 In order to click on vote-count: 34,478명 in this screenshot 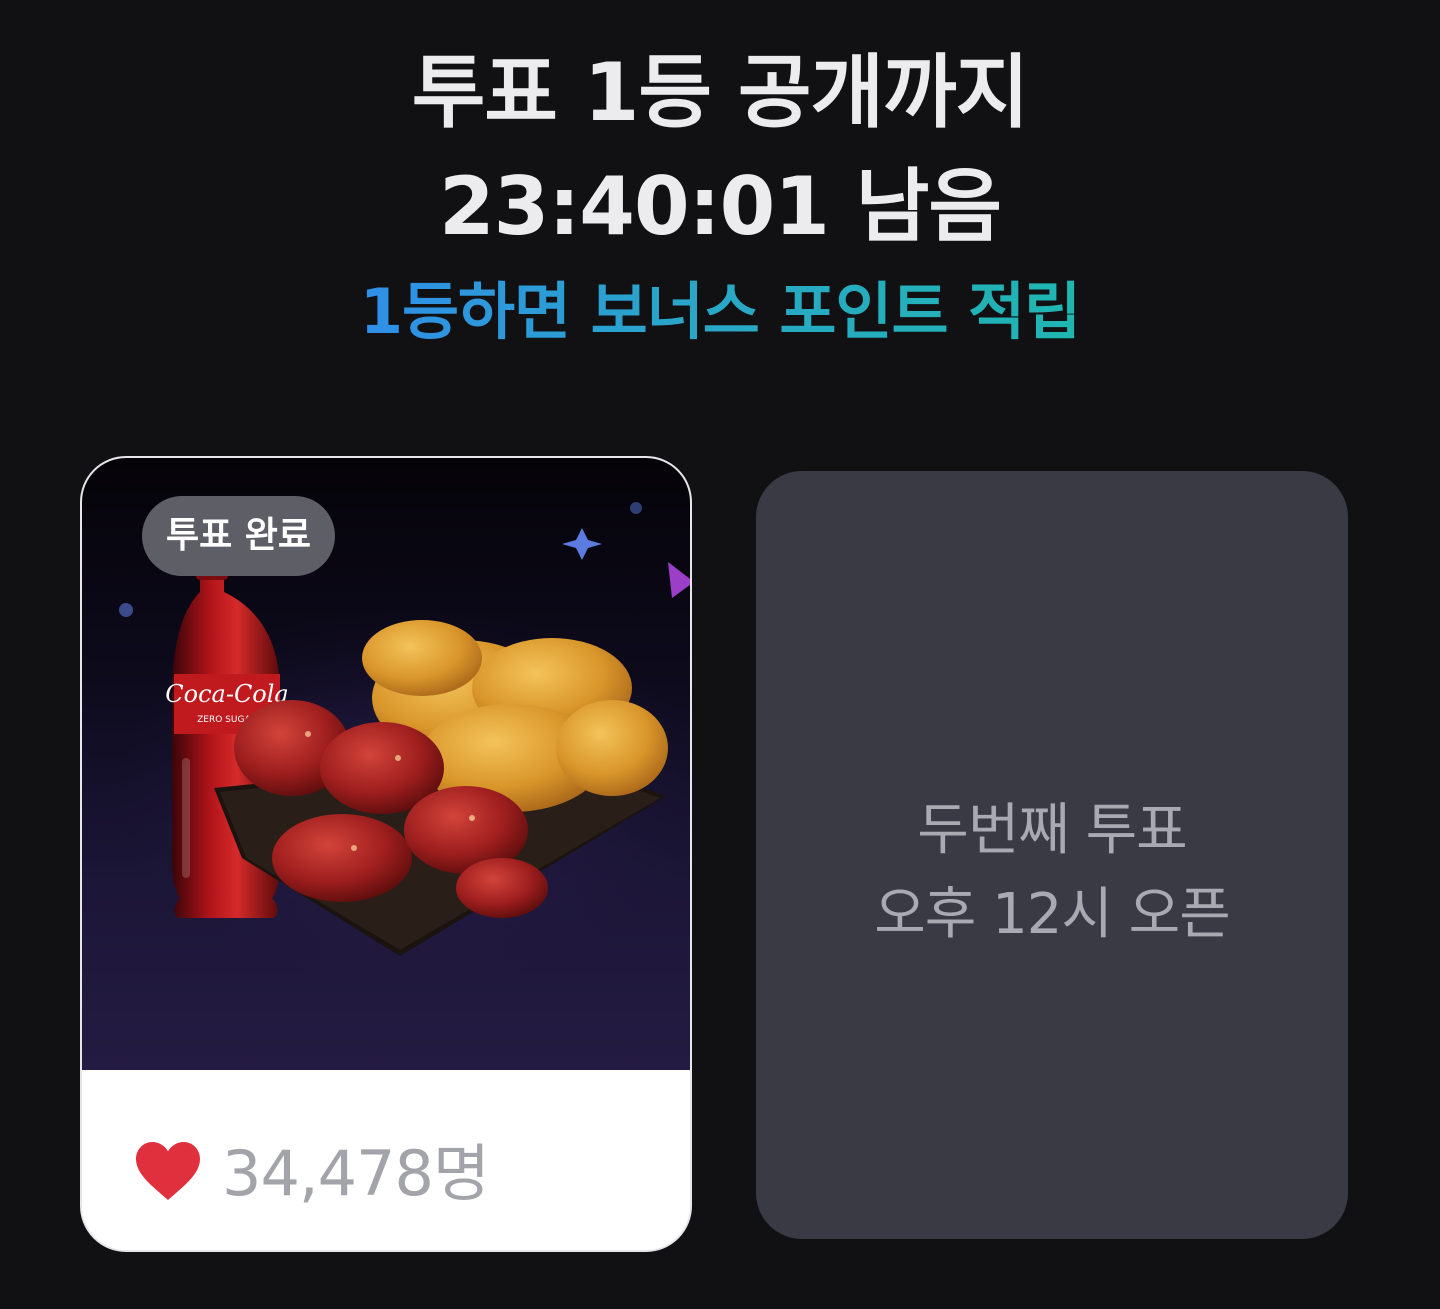, I will do `click(356, 1173)`.